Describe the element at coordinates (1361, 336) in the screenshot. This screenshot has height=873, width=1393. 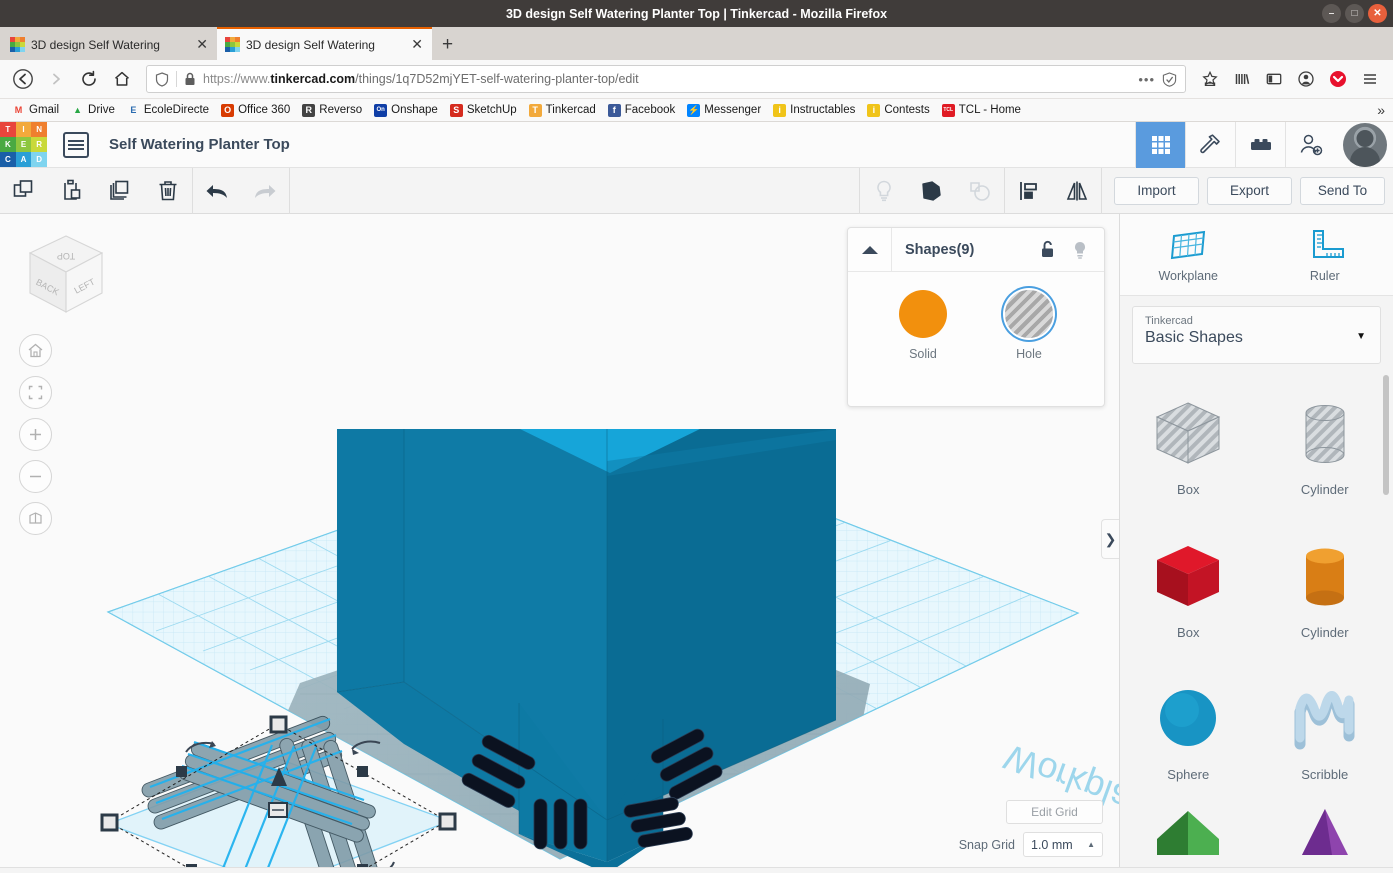
I see `chevron-down-icon: ▼` at that location.